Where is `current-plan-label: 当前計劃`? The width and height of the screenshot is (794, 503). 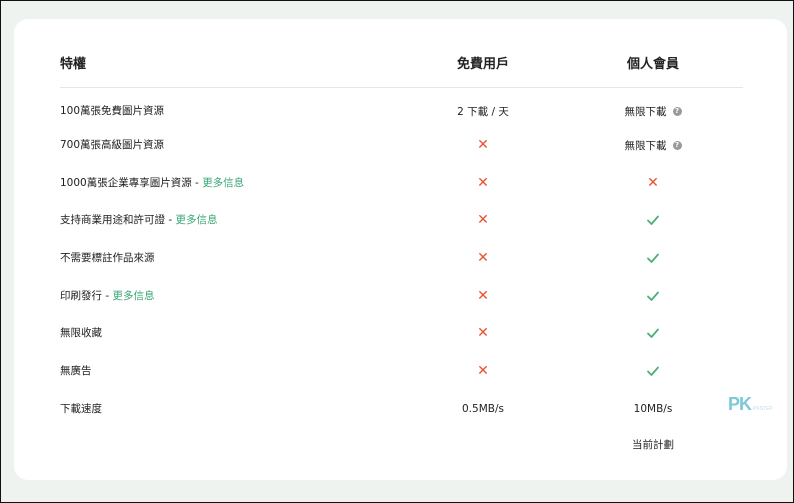
current-plan-label: 当前計劃 is located at coordinates (653, 445).